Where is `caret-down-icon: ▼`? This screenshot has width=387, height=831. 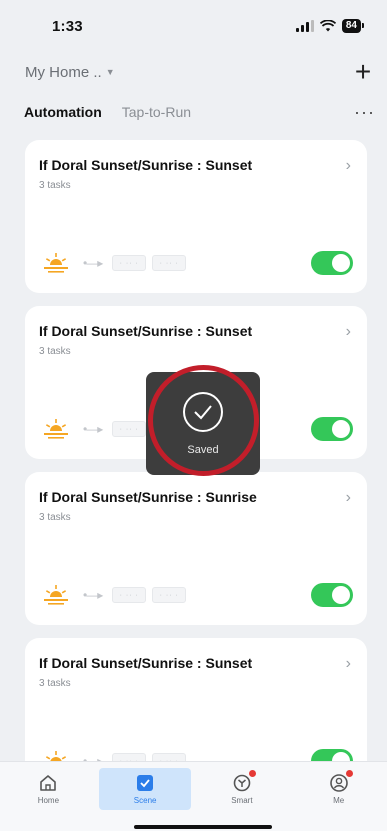
caret-down-icon: ▼ is located at coordinates (110, 72).